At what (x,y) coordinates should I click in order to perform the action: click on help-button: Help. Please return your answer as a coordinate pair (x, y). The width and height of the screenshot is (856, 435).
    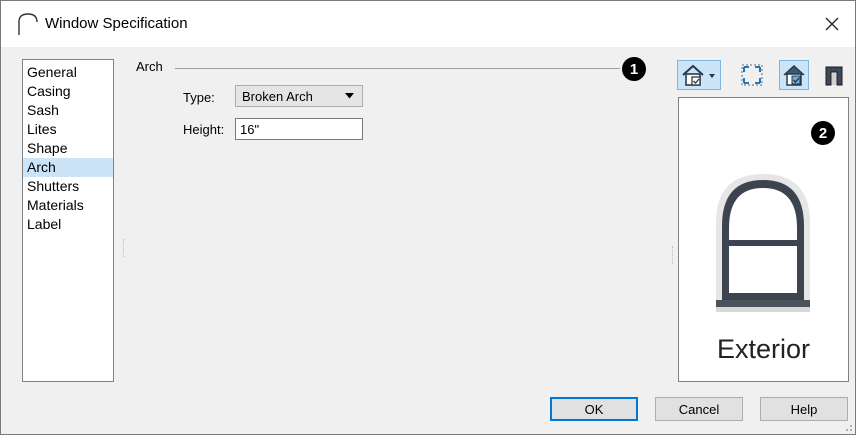
    Looking at the image, I should click on (804, 409).